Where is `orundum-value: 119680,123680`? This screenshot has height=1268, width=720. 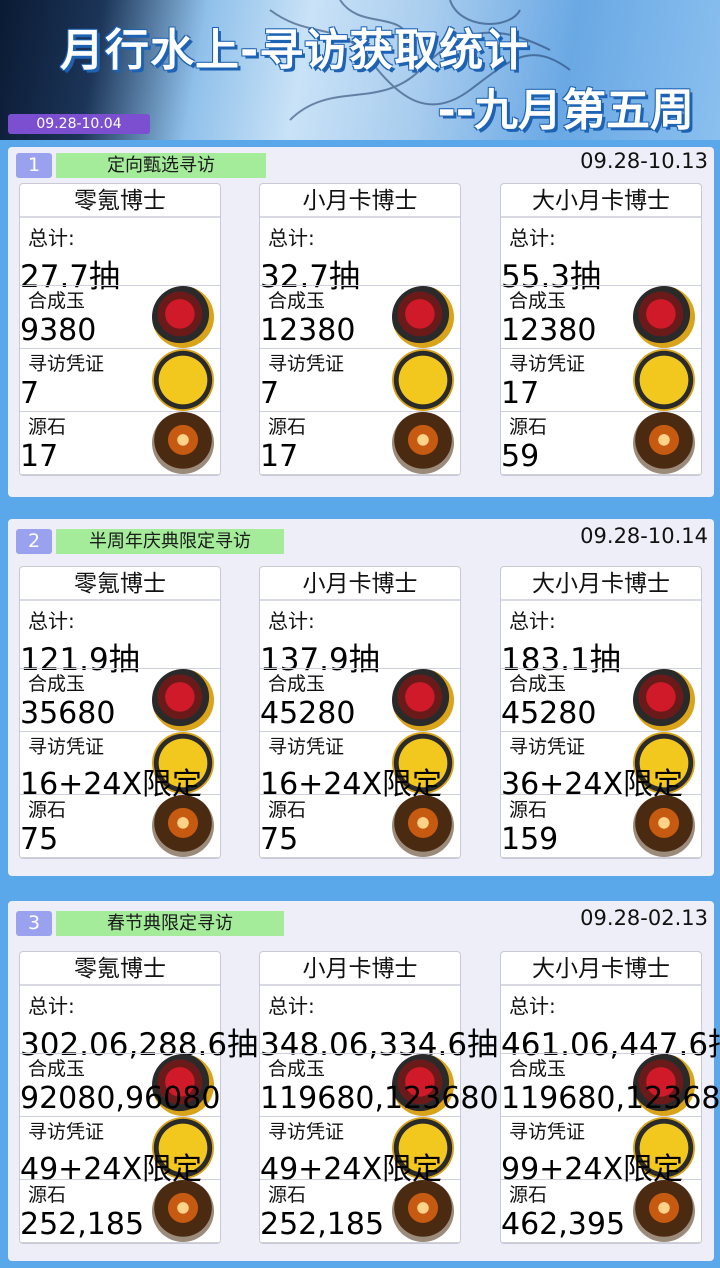
orundum-value: 119680,123680 is located at coordinates (610, 1098).